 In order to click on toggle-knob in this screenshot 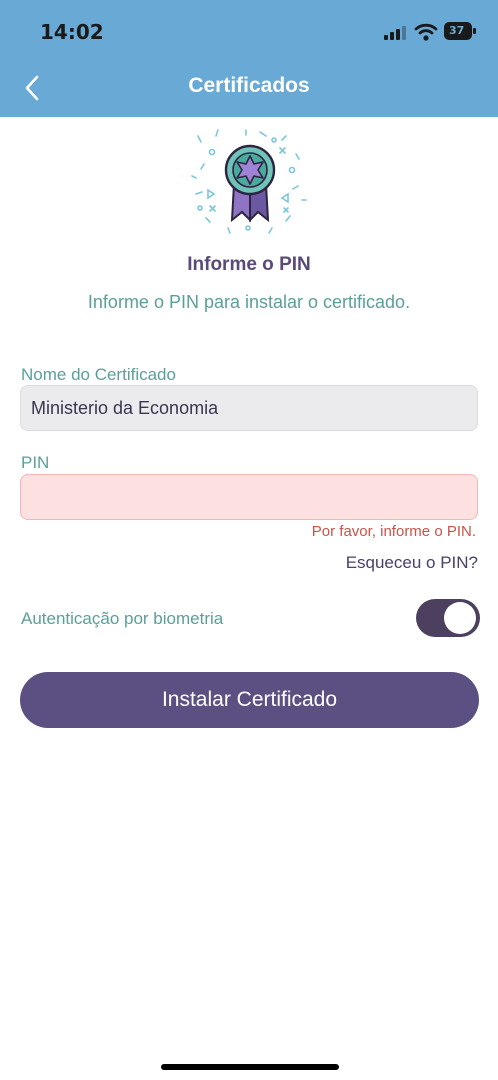, I will do `click(460, 618)`.